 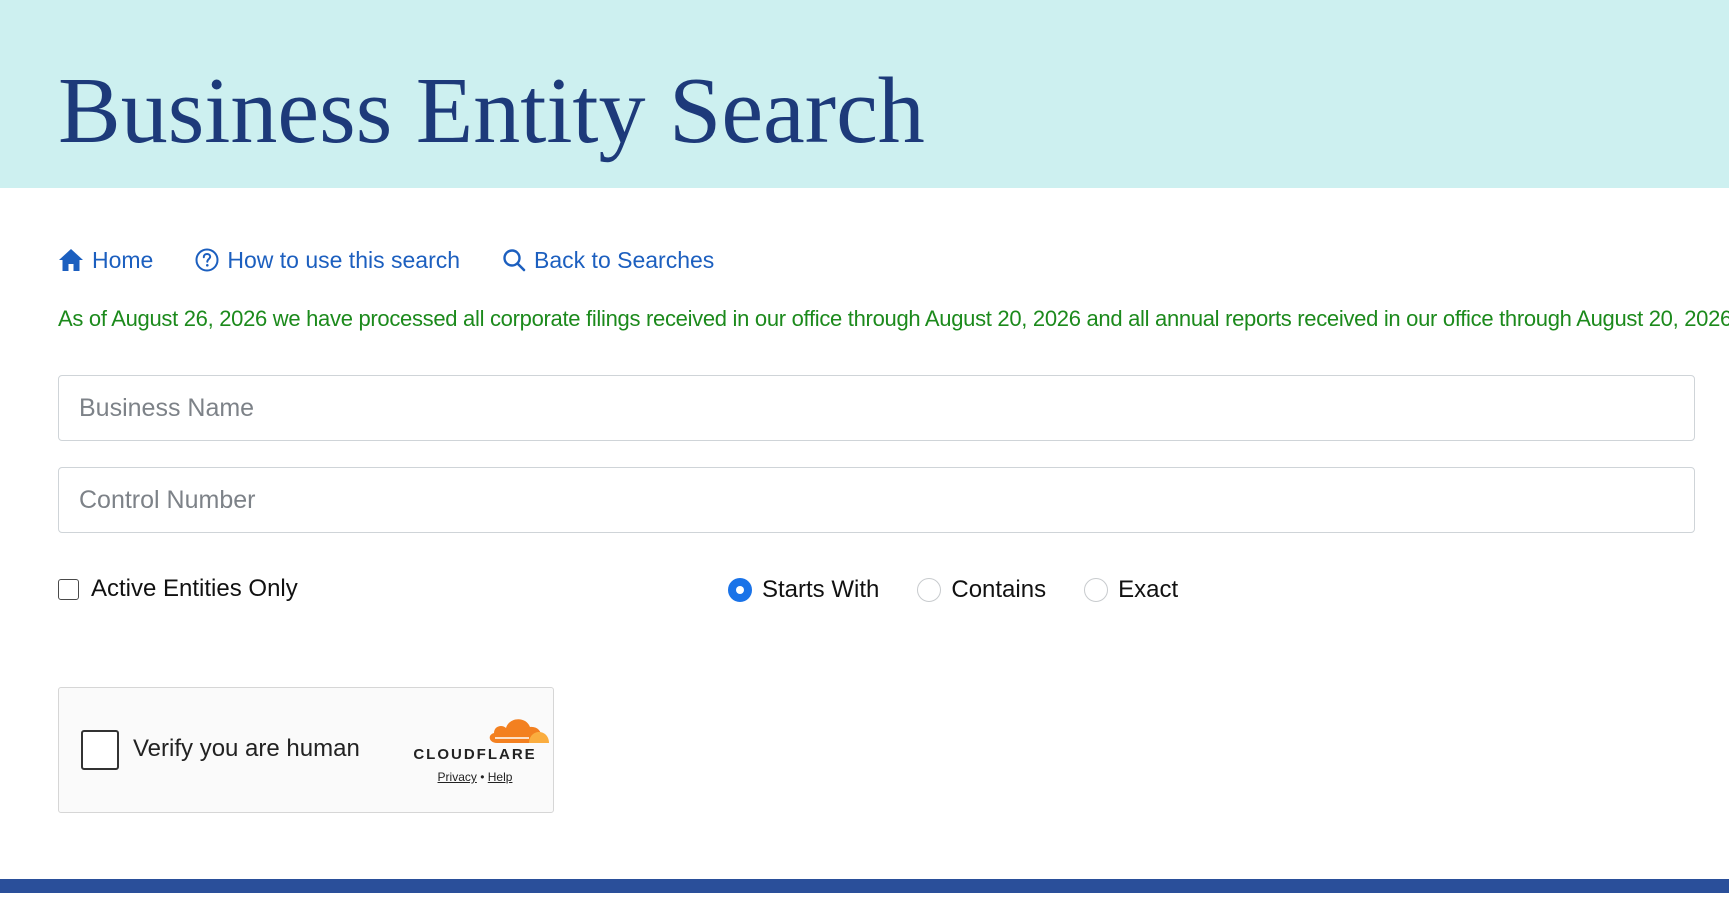 What do you see at coordinates (500, 777) in the screenshot?
I see `help-link: Help` at bounding box center [500, 777].